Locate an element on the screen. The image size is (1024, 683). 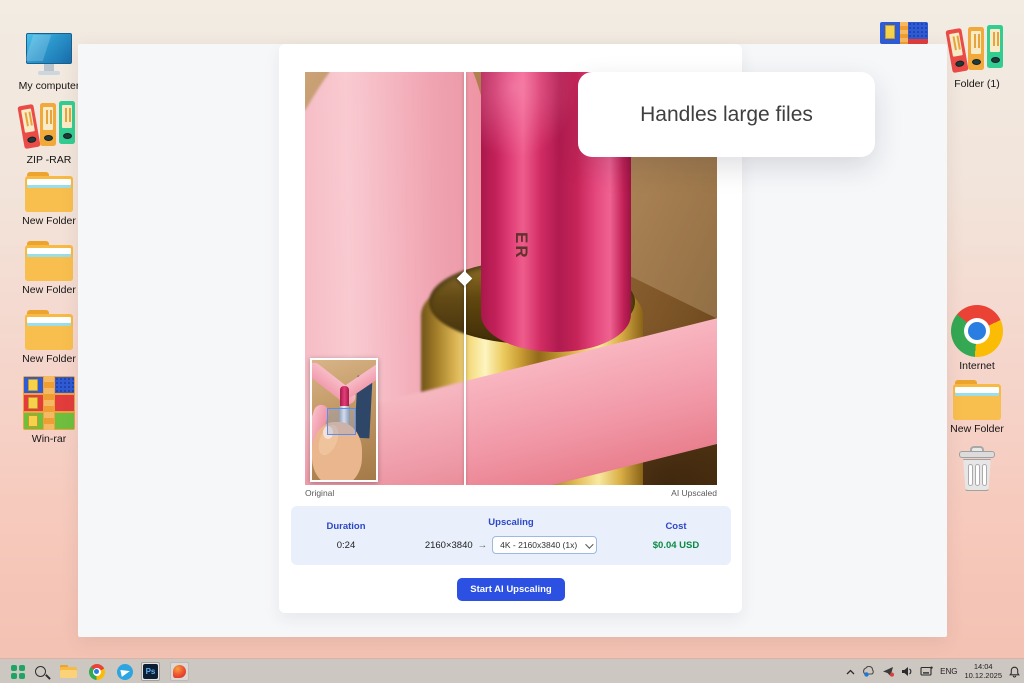
desktop-icon-folder-1: Folder (1) is located at coordinates (977, 58).